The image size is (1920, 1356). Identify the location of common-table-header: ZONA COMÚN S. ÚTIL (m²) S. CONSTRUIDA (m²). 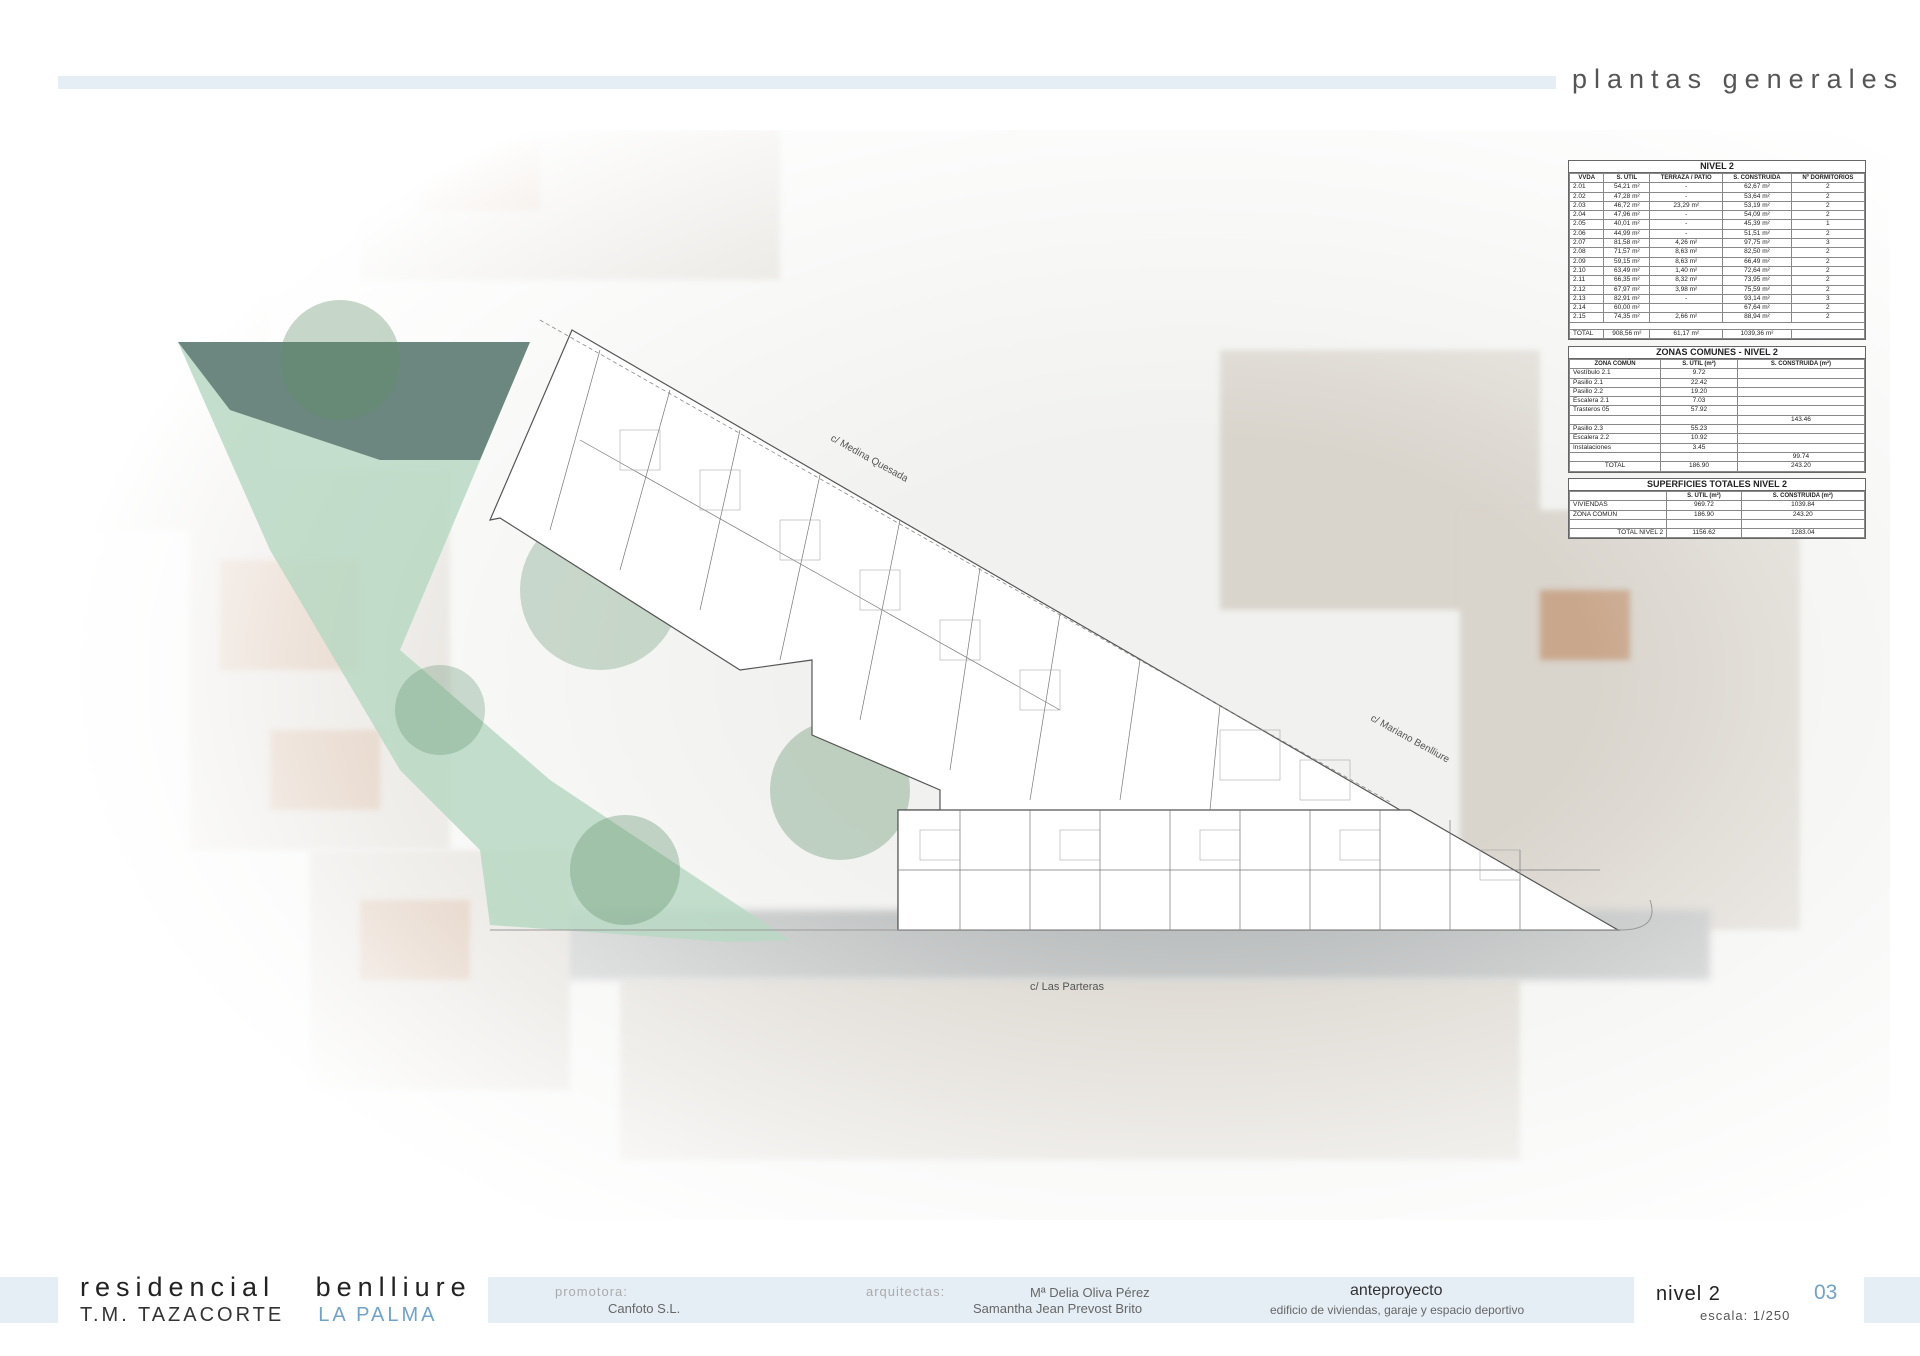
(1717, 364).